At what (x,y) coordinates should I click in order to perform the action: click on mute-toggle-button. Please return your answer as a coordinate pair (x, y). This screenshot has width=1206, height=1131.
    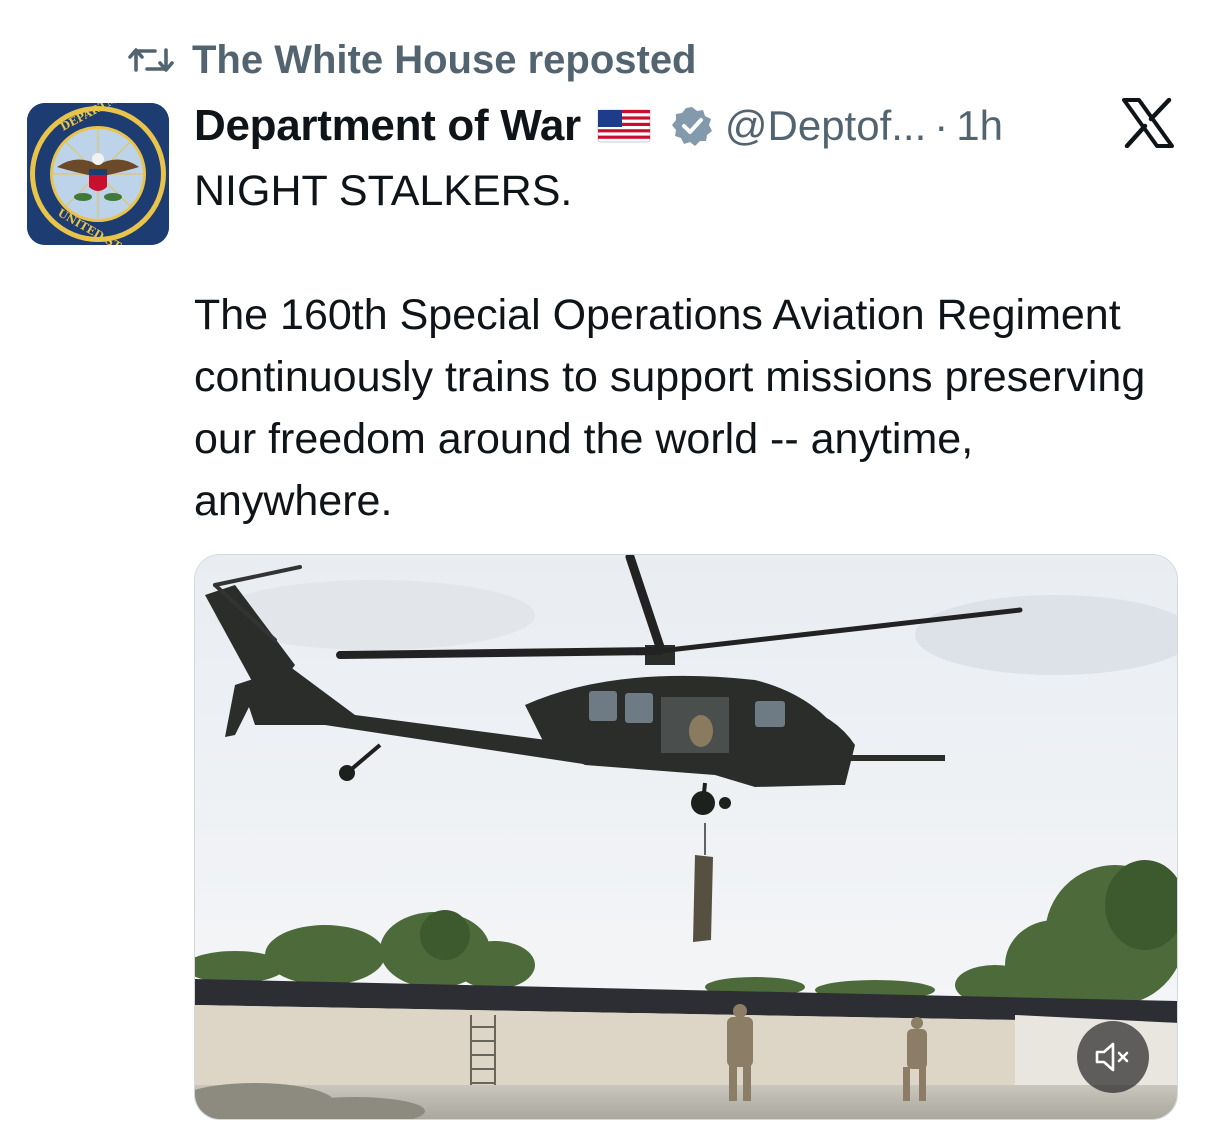
    Looking at the image, I should click on (1113, 1057).